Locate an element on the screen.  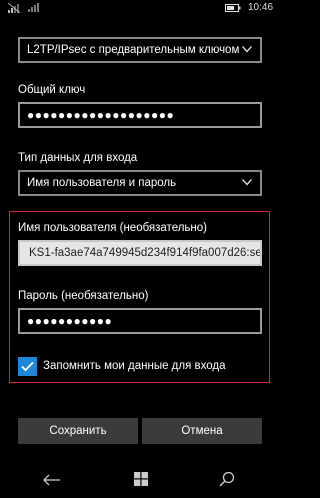
checkmark-icon is located at coordinates (27, 366).